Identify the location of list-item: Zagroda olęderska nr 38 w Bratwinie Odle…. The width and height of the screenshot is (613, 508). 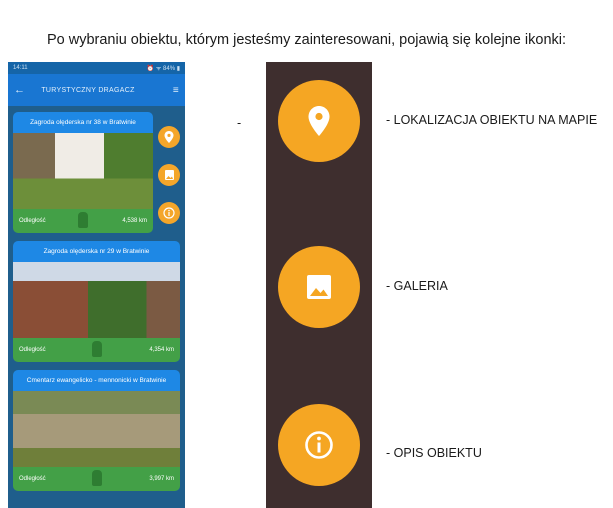
(96, 172).